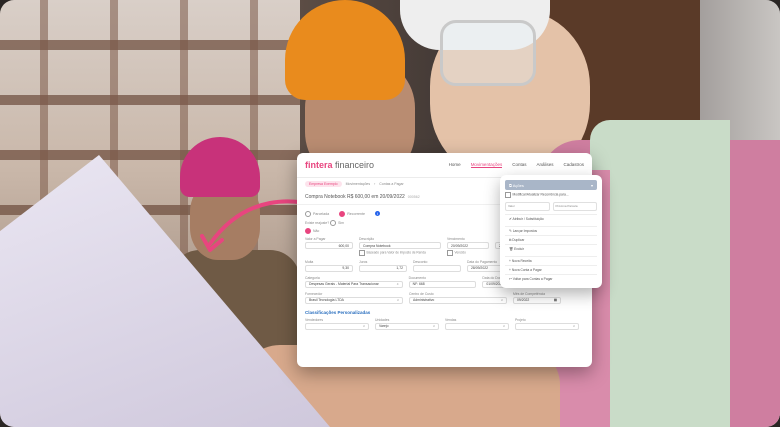  Describe the element at coordinates (510, 185) in the screenshot. I see `copy-icon: ⧉` at that location.